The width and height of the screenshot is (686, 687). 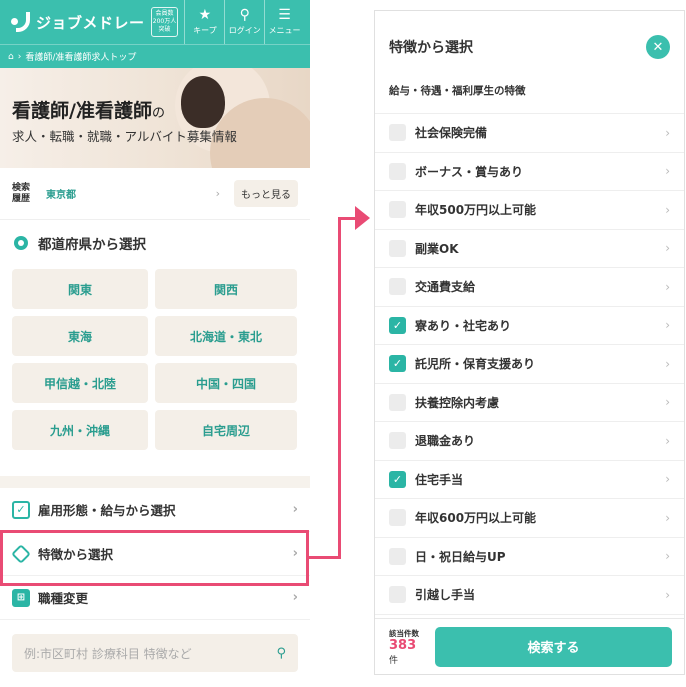 I want to click on members-badge-line3: 突破, so click(x=164, y=29).